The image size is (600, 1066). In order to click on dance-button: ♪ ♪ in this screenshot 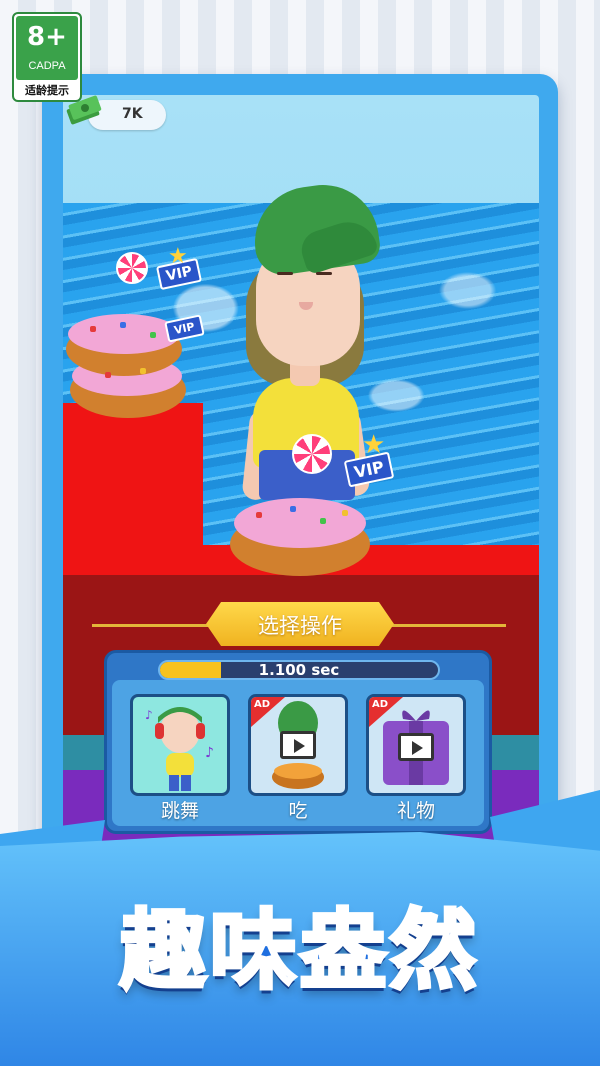, I will do `click(180, 745)`.